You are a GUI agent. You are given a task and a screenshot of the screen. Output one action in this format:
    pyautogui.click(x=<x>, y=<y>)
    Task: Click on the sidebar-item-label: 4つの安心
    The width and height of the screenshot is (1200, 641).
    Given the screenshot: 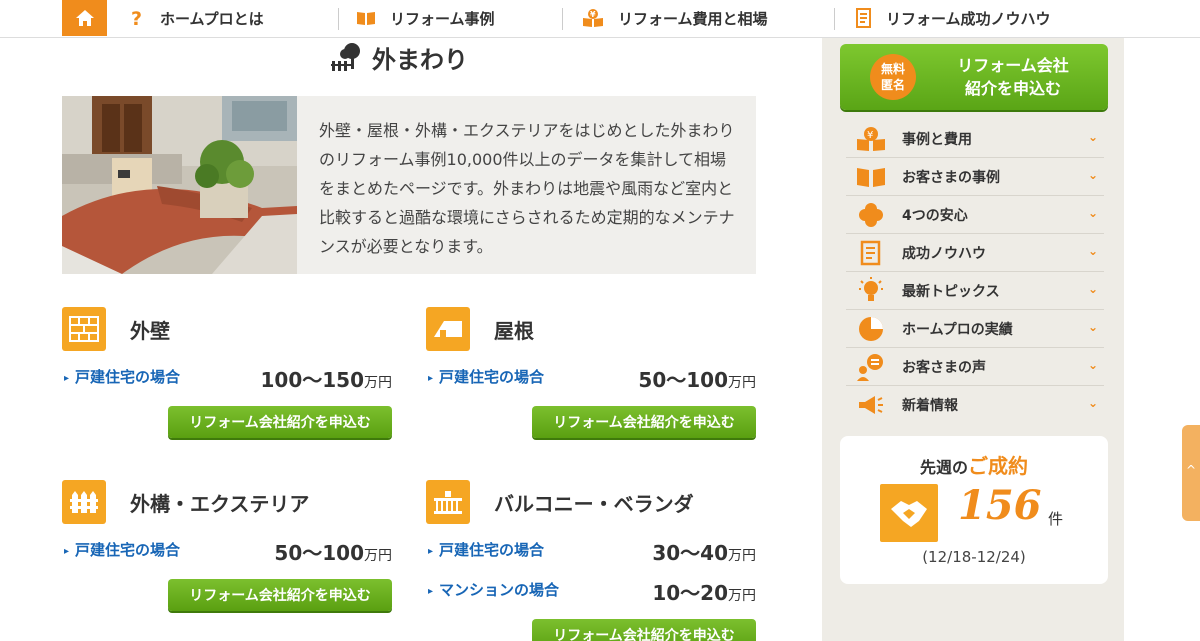 What is the action you would take?
    pyautogui.click(x=935, y=215)
    